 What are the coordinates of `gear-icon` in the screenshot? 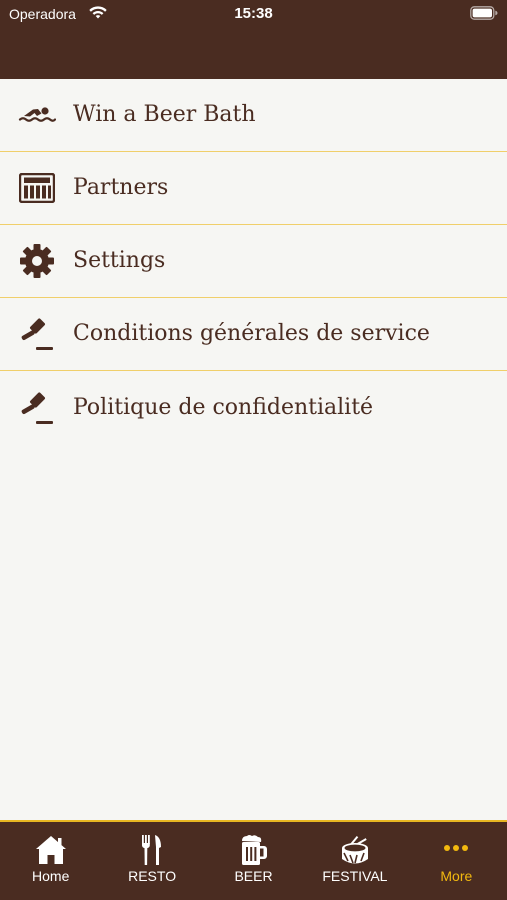 It's located at (37, 261).